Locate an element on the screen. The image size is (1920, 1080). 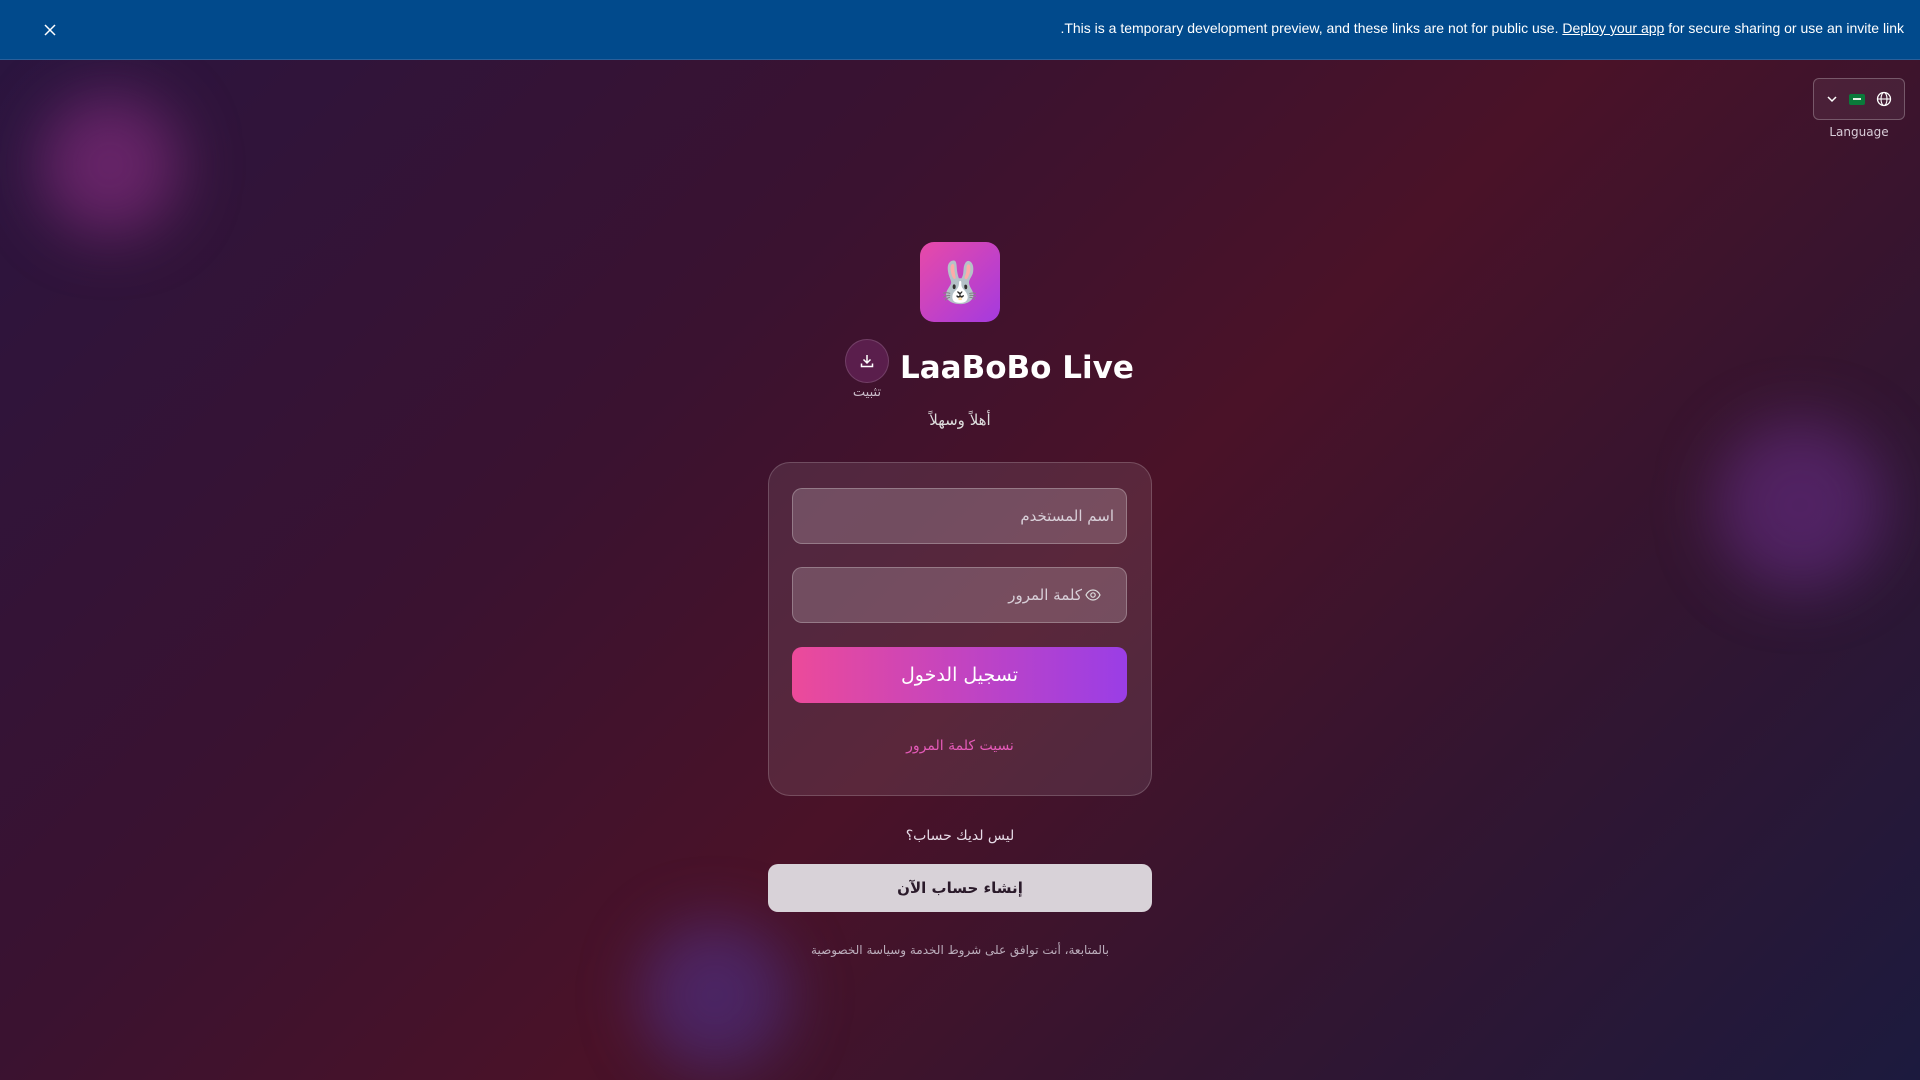
create-account-button: إنشاء حساب الآن is located at coordinates (960, 888).